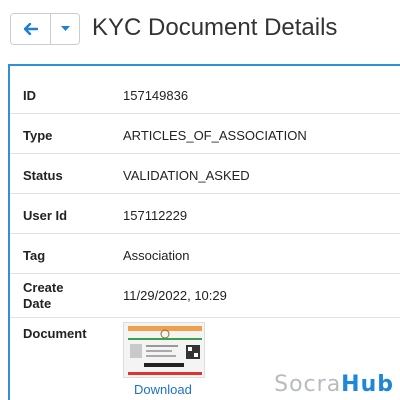 This screenshot has width=400, height=400. What do you see at coordinates (334, 384) in the screenshot?
I see `socrahub-watermark-logo: SocraHub` at bounding box center [334, 384].